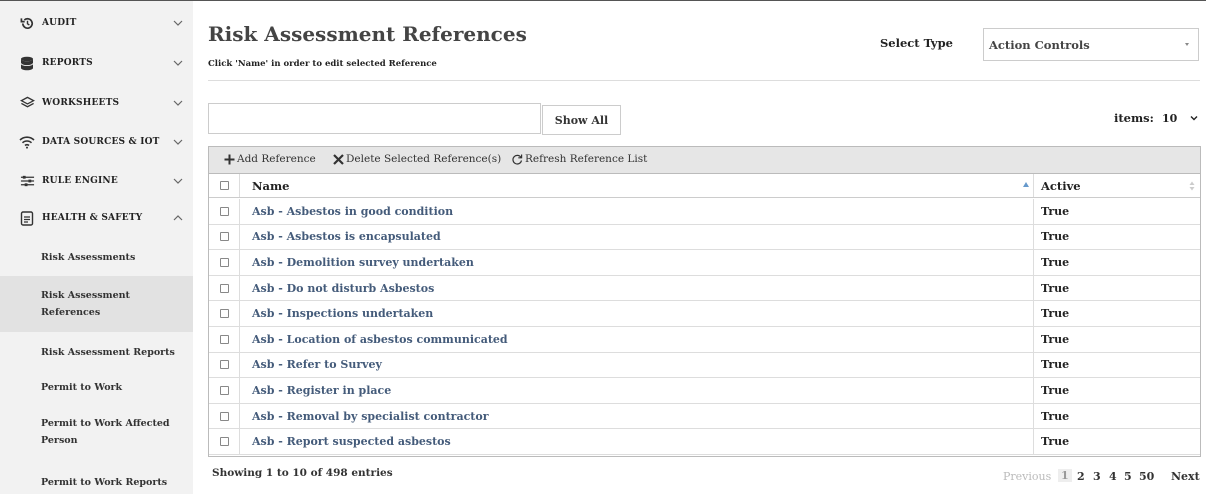  I want to click on sort-icon, so click(1192, 186).